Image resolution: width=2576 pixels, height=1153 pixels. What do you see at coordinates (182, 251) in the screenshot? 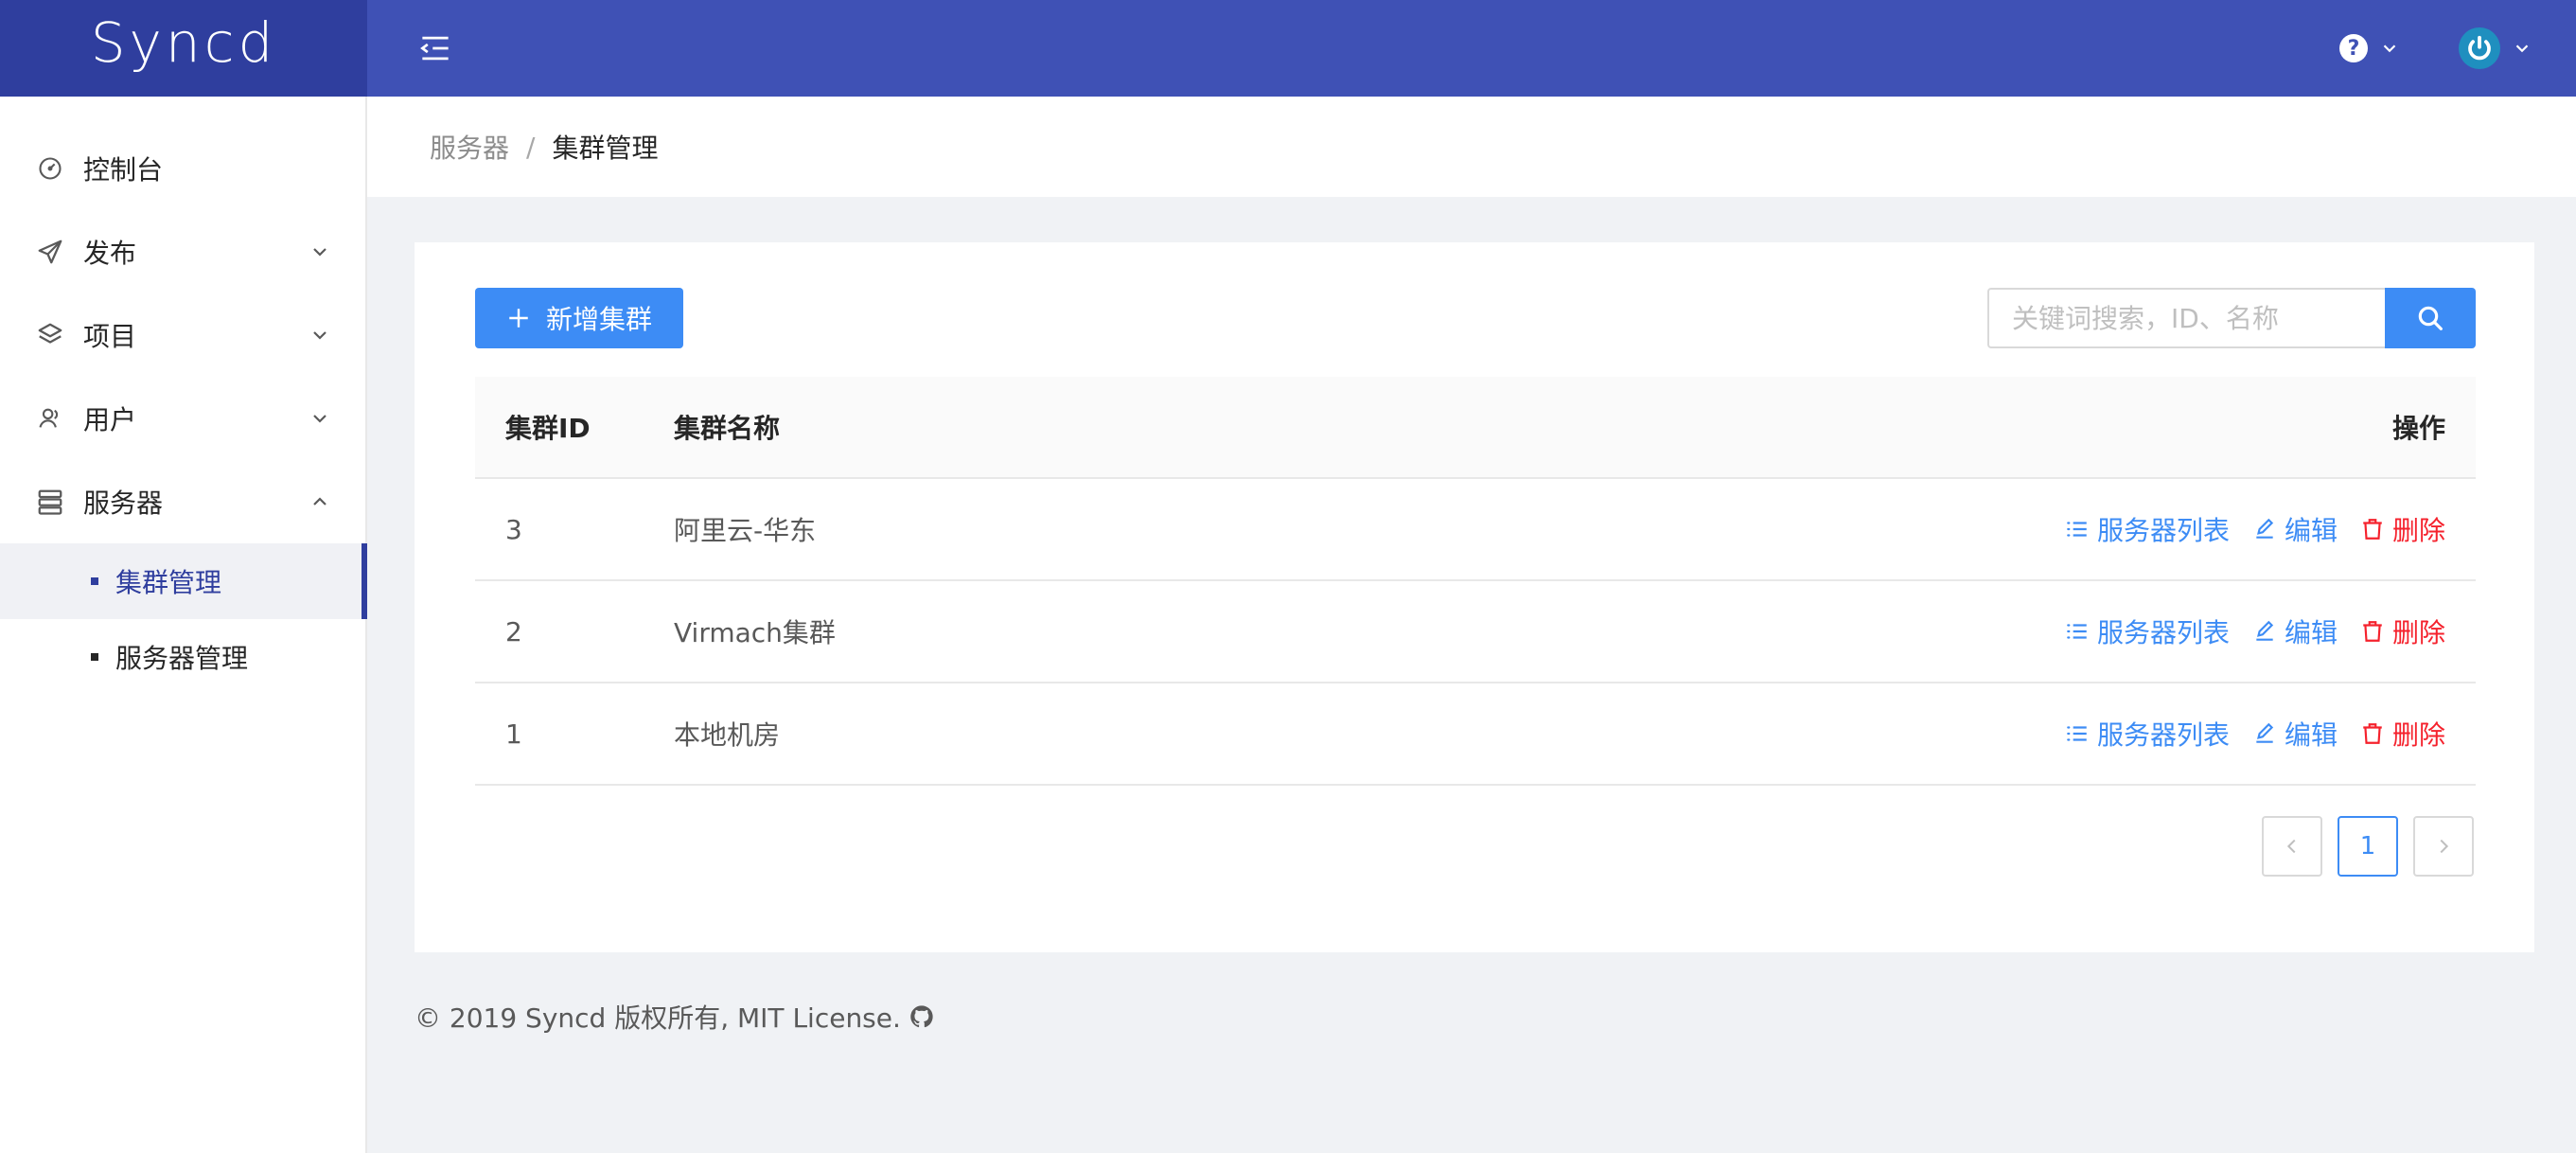
I see `sidebar-item-deploy: 发布` at bounding box center [182, 251].